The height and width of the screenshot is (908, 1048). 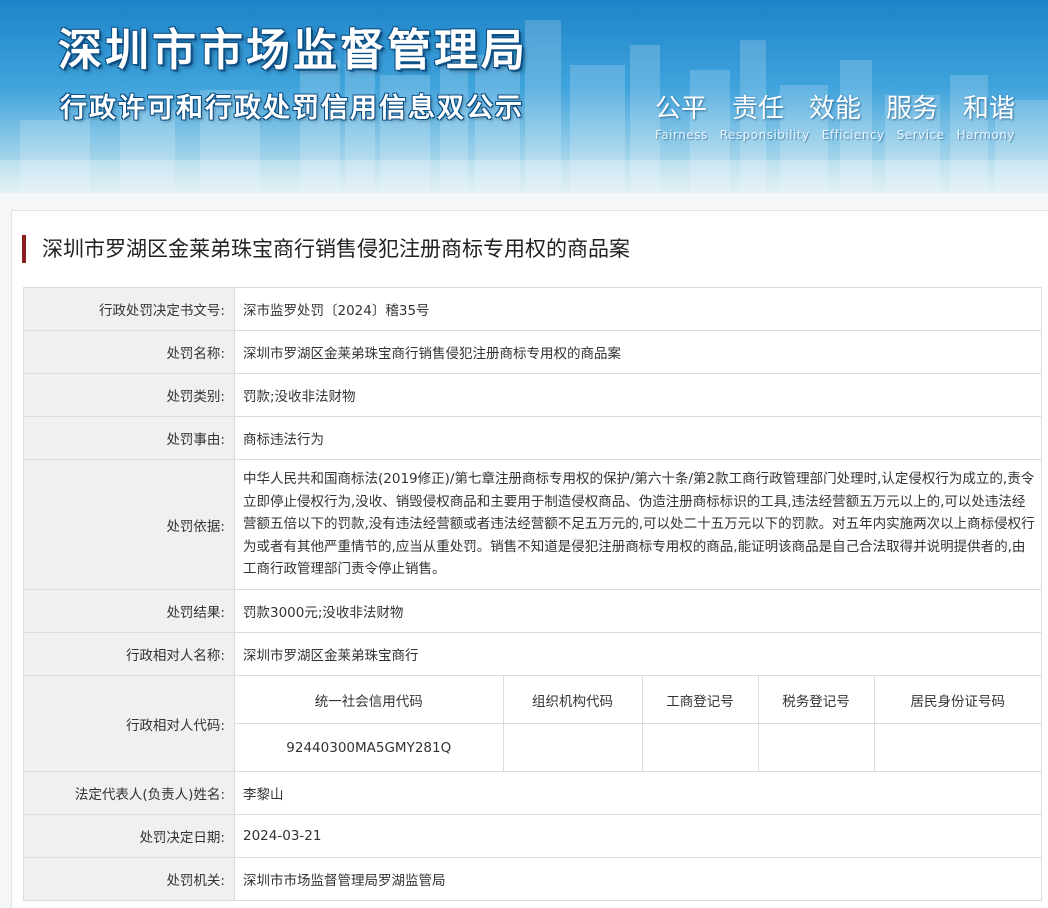 I want to click on penalty-name-label: 处罚名称:, so click(x=129, y=352).